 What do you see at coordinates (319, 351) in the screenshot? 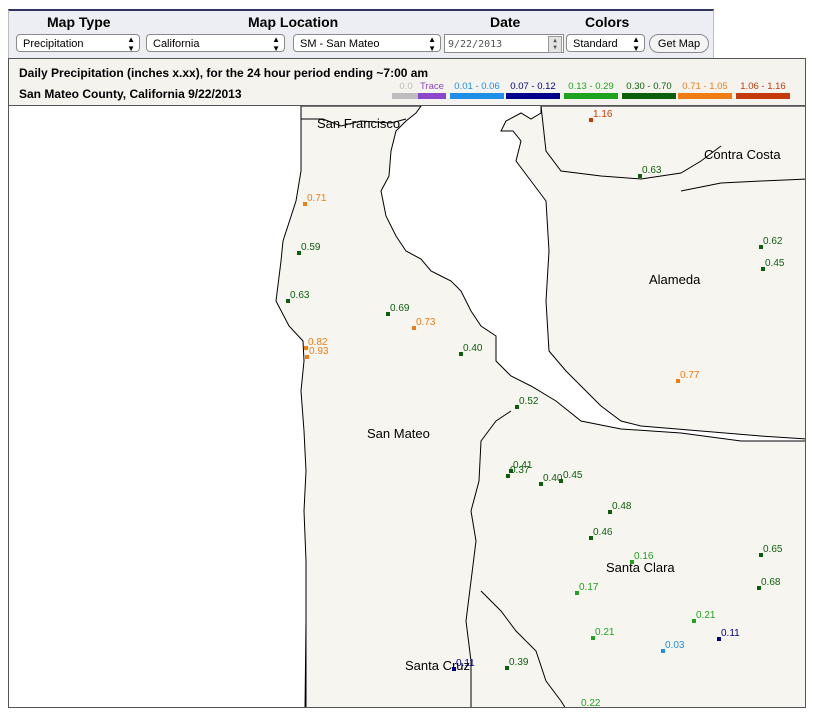
I see `station-value: 0.93` at bounding box center [319, 351].